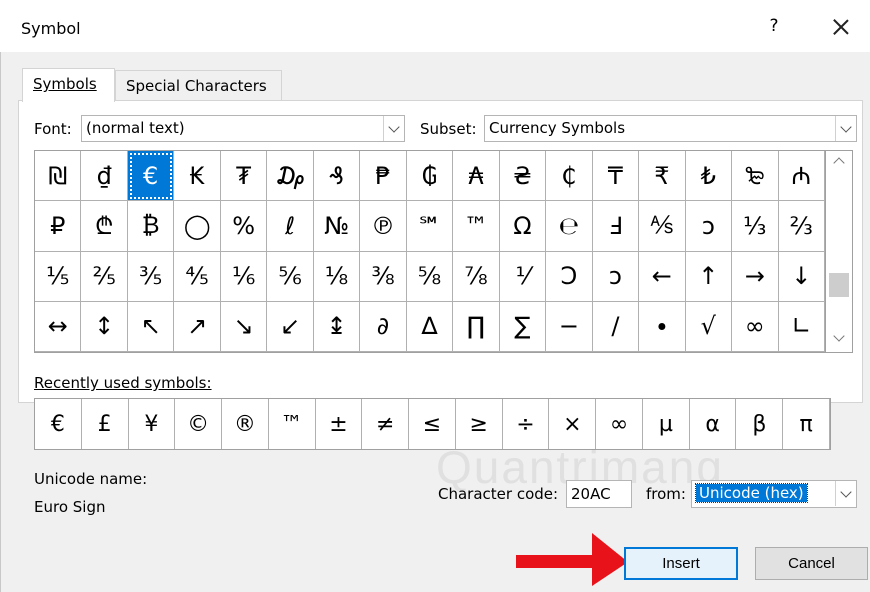 Image resolution: width=870 pixels, height=592 pixels. I want to click on font-label: Font:, so click(53, 129).